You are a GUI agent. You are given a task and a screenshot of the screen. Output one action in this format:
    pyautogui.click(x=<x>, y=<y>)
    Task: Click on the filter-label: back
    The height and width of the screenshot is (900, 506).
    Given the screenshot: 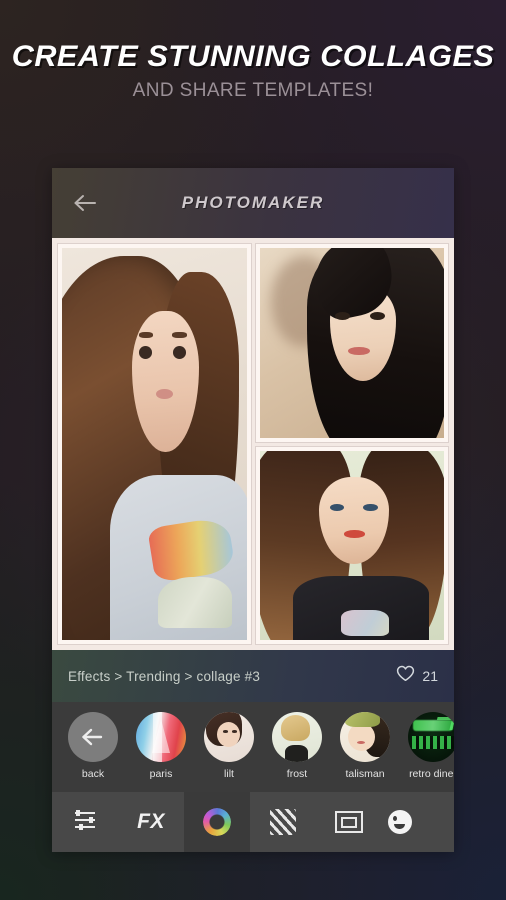 What is the action you would take?
    pyautogui.click(x=93, y=774)
    